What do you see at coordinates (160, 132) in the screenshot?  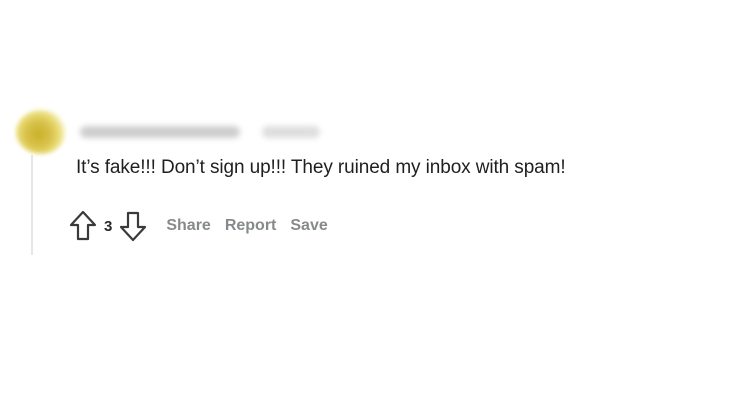 I see `username-redacted` at bounding box center [160, 132].